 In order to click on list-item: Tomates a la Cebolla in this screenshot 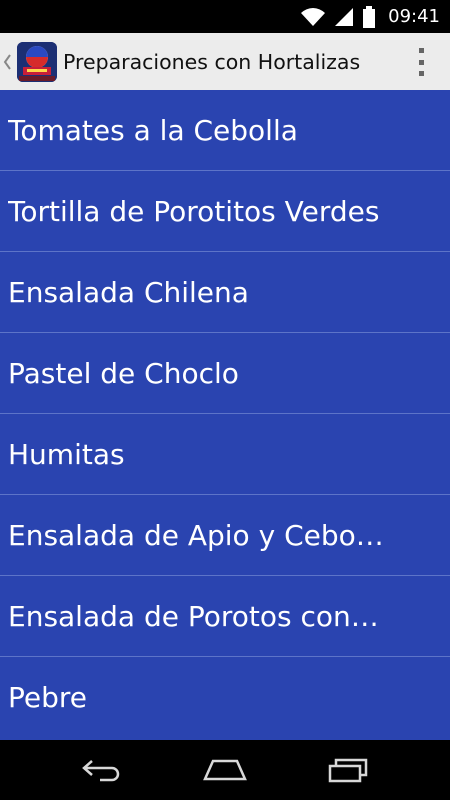, I will do `click(225, 130)`.